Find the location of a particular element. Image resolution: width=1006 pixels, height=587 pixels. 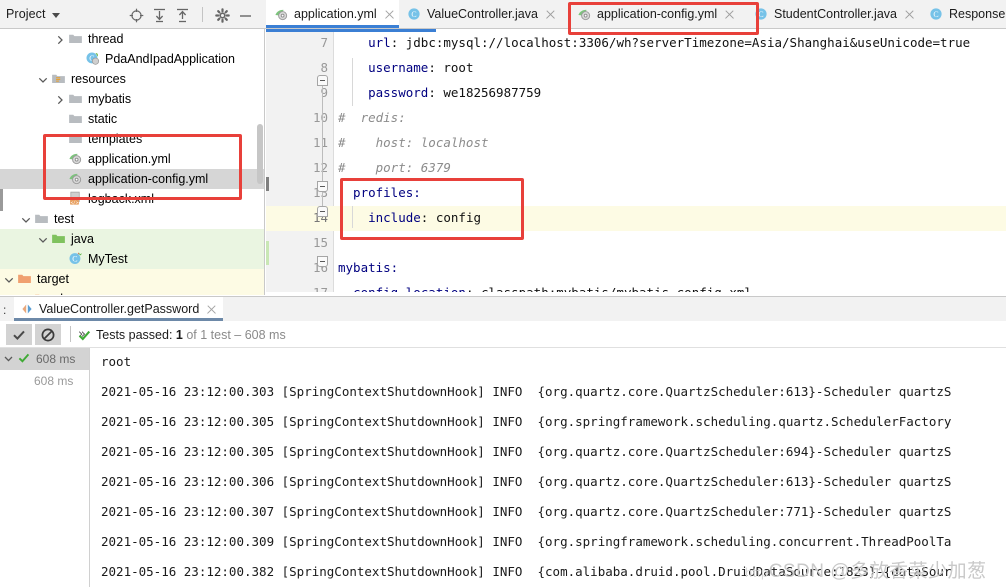

locate-icon is located at coordinates (136, 15).